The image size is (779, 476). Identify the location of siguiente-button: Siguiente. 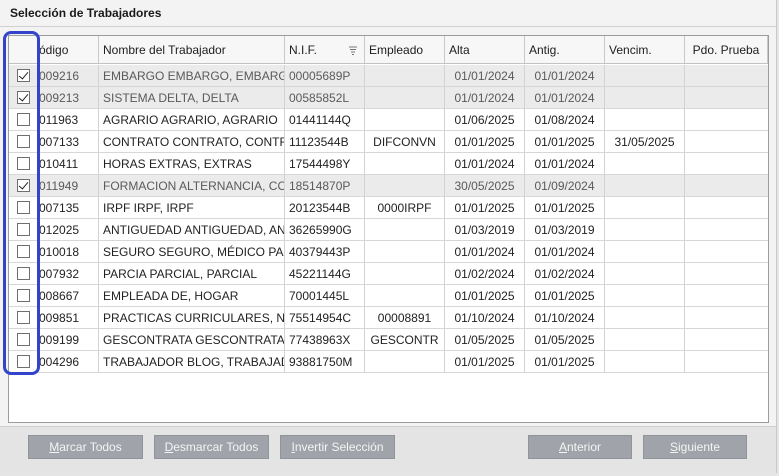
(695, 447).